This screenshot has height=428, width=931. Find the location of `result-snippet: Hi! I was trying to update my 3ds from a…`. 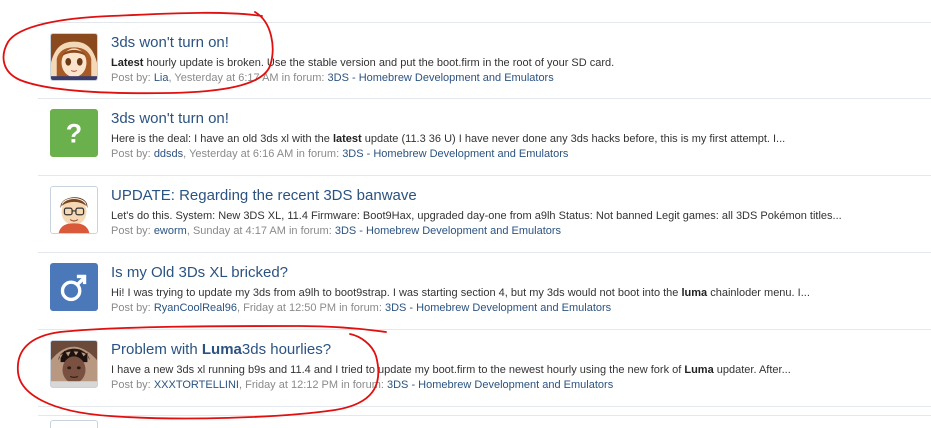

result-snippet: Hi! I was trying to update my 3ds from a… is located at coordinates (460, 293).